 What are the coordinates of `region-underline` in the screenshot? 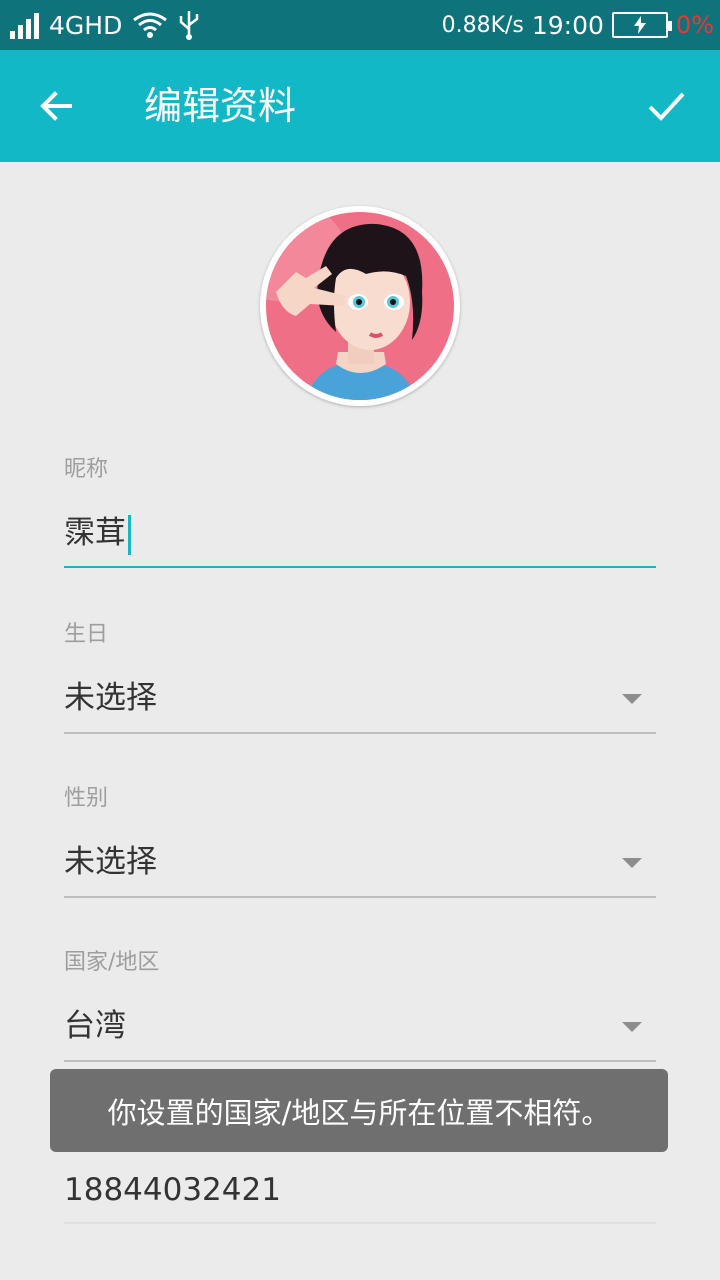 It's located at (360, 1061).